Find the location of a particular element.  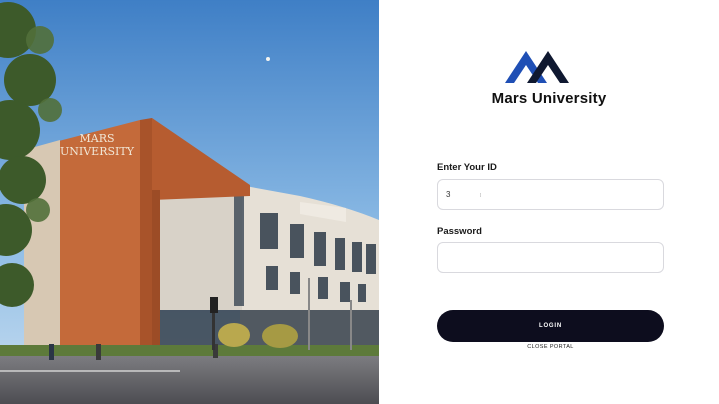

university-name: Mars University is located at coordinates (549, 98).